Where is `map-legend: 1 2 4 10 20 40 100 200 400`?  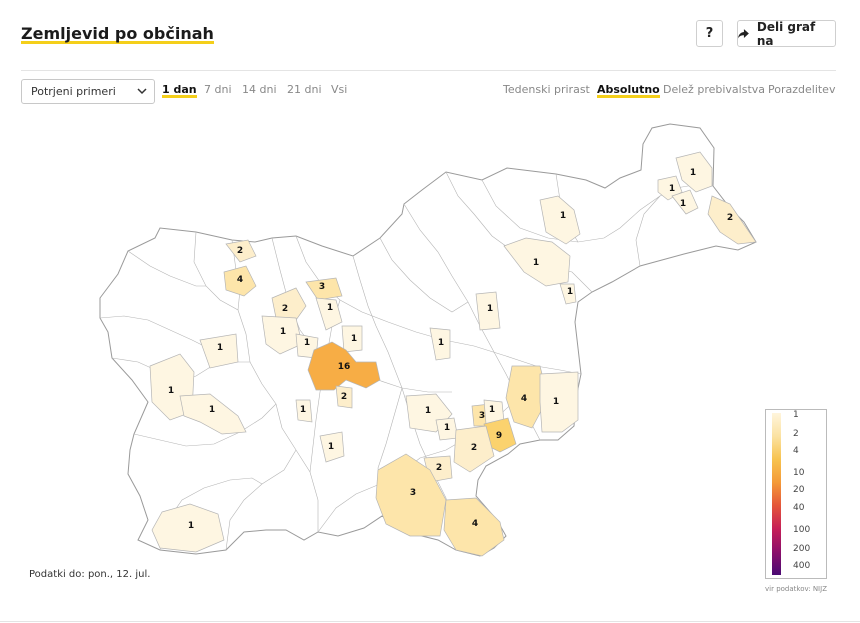 map-legend: 1 2 4 10 20 40 100 200 400 is located at coordinates (796, 494).